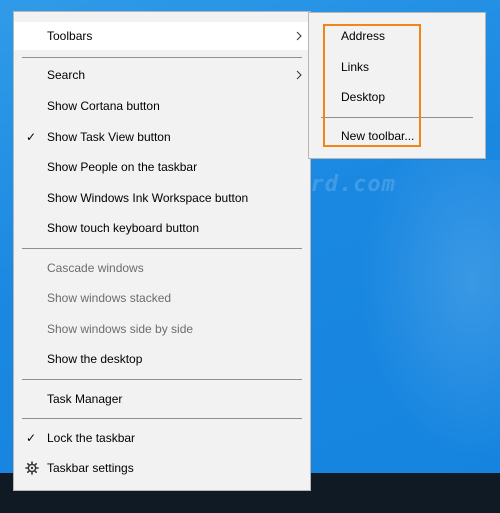 Image resolution: width=500 pixels, height=513 pixels. I want to click on menu-item-lock-taskbar: ✓ Lock the taskbar, so click(162, 438).